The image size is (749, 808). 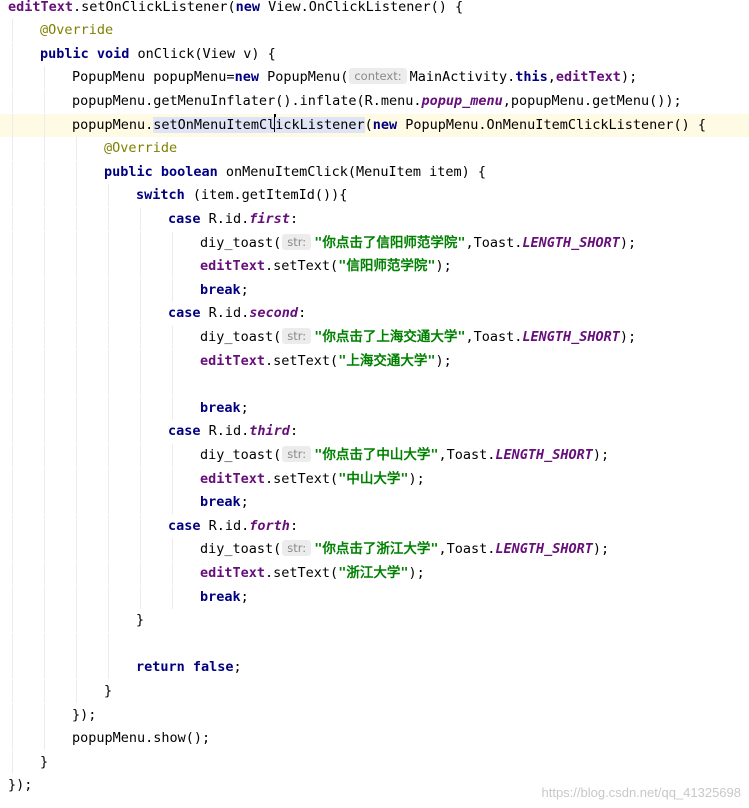 I want to click on constant: second, so click(x=274, y=313).